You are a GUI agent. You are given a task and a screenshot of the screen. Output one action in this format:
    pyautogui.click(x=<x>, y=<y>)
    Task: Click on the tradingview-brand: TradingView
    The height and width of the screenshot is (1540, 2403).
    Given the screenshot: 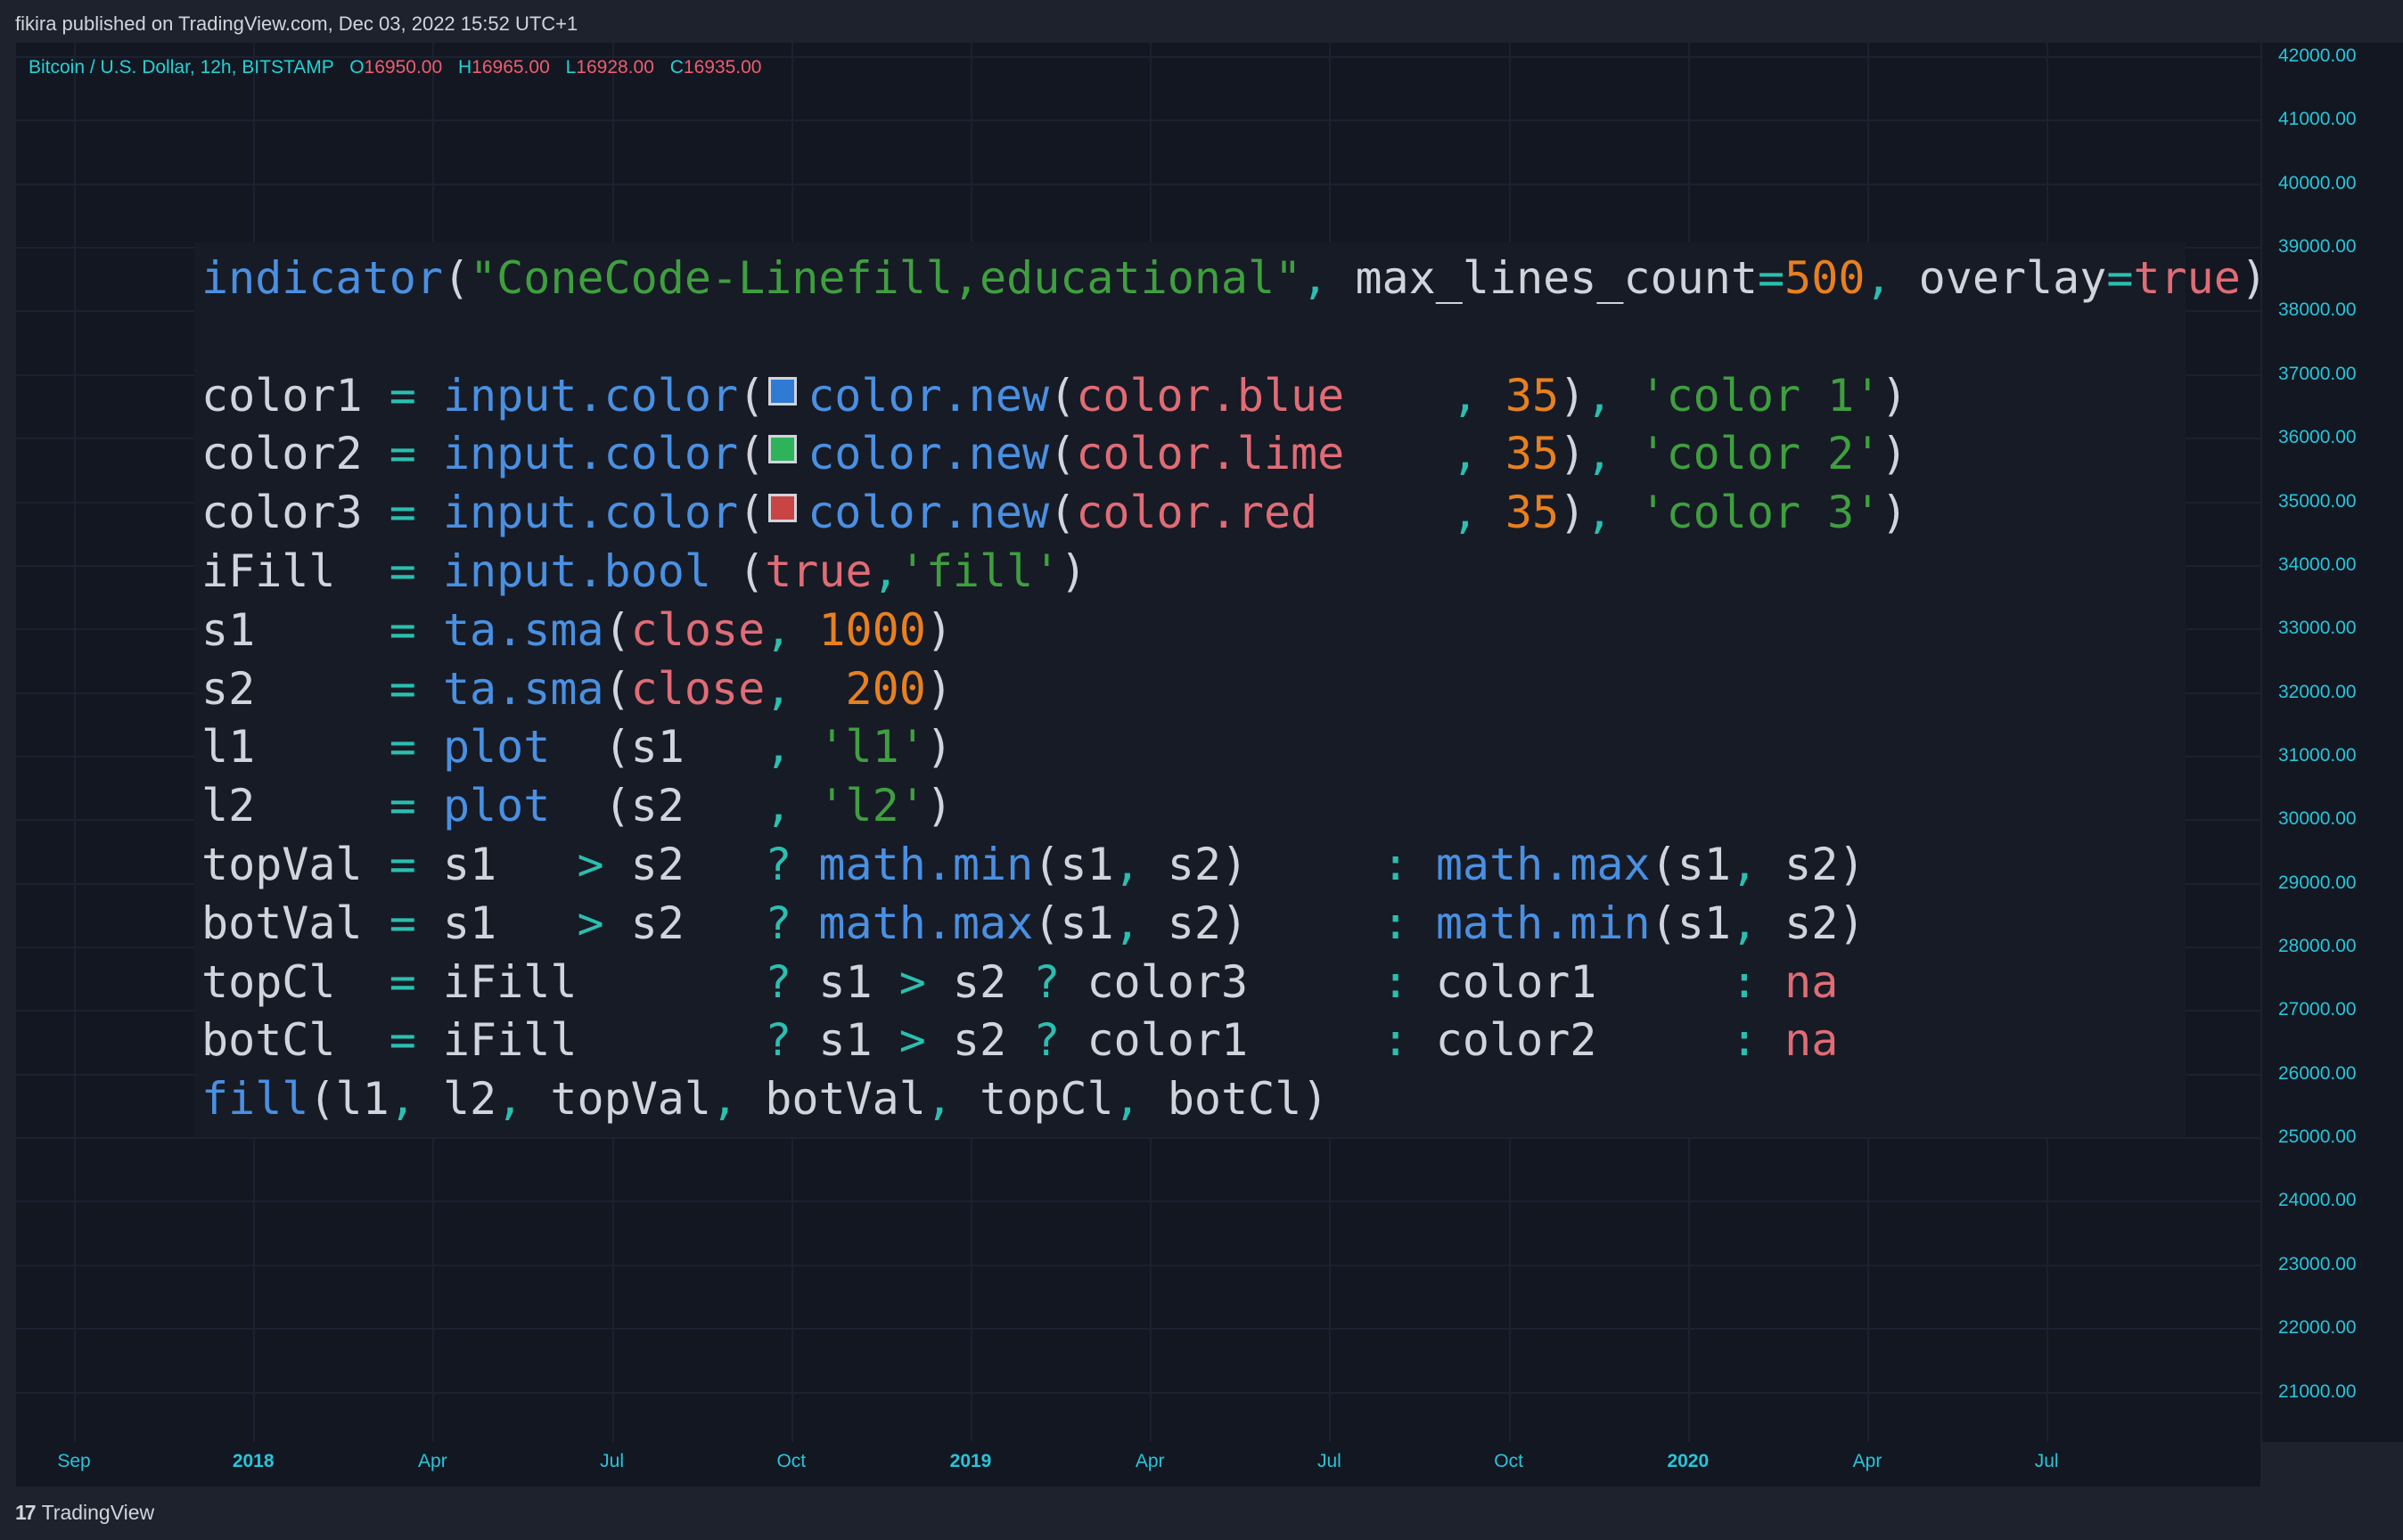 What is the action you would take?
    pyautogui.click(x=98, y=1512)
    